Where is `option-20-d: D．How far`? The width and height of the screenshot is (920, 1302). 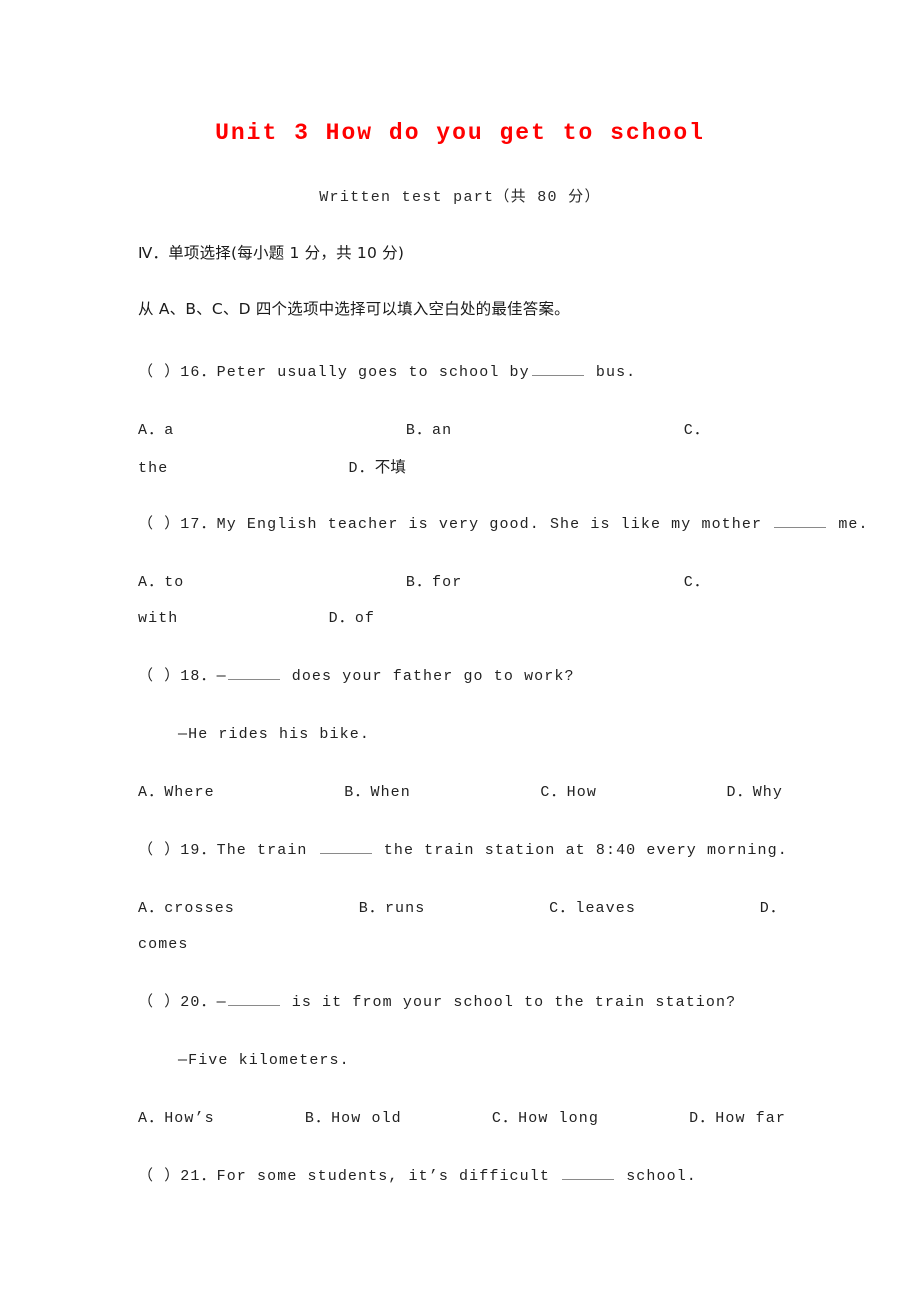 option-20-d: D．How far is located at coordinates (737, 1119).